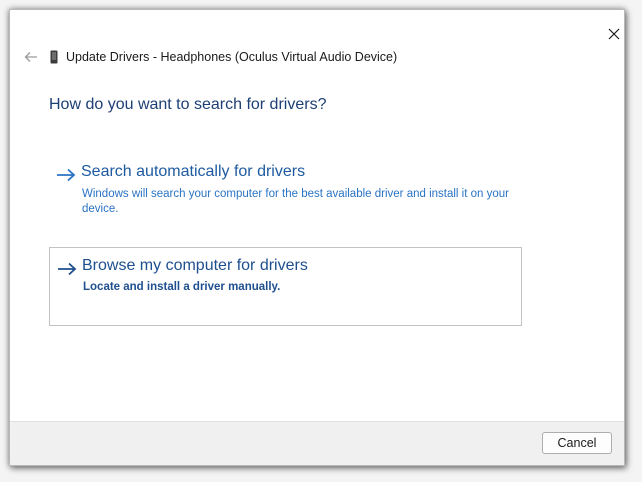 This screenshot has height=482, width=642. What do you see at coordinates (54, 57) in the screenshot?
I see `headphones-device-icon` at bounding box center [54, 57].